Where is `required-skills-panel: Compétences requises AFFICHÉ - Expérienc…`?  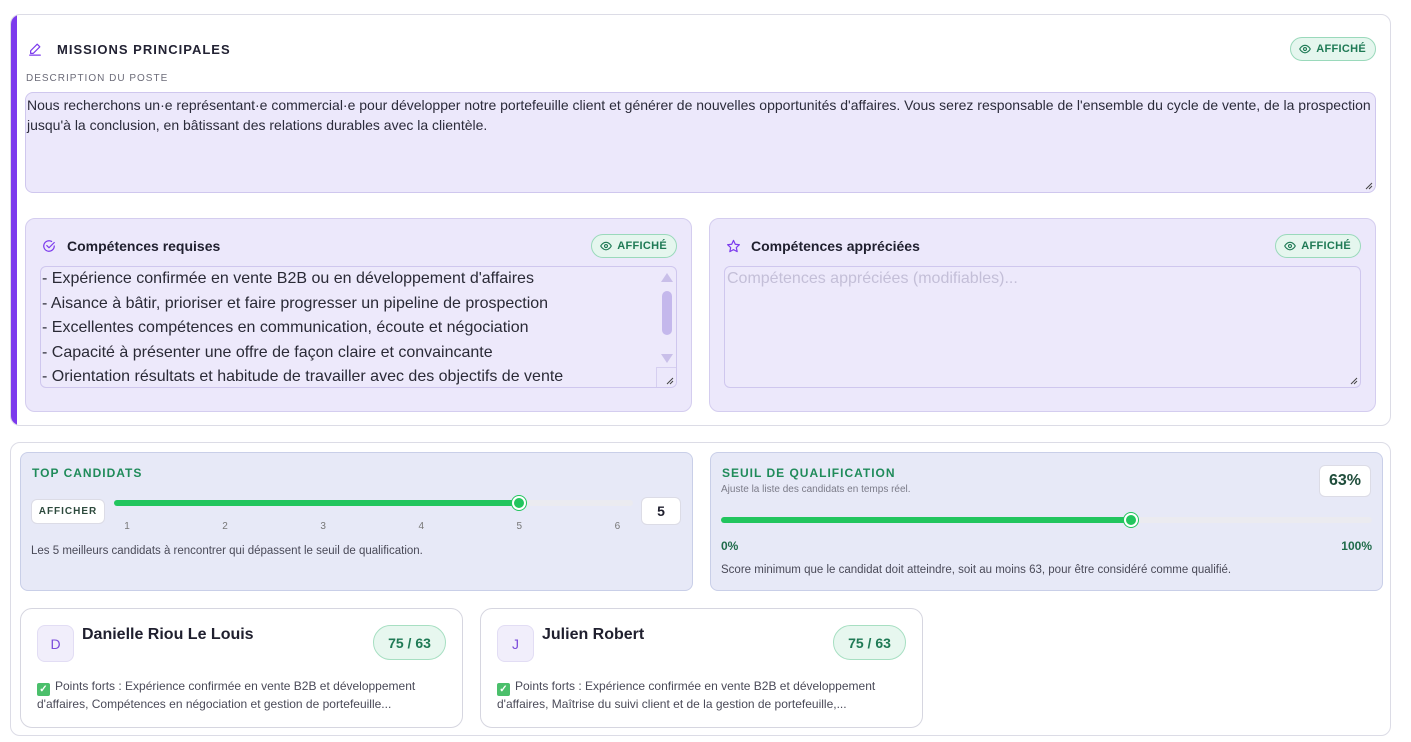 required-skills-panel: Compétences requises AFFICHÉ - Expérienc… is located at coordinates (358, 315).